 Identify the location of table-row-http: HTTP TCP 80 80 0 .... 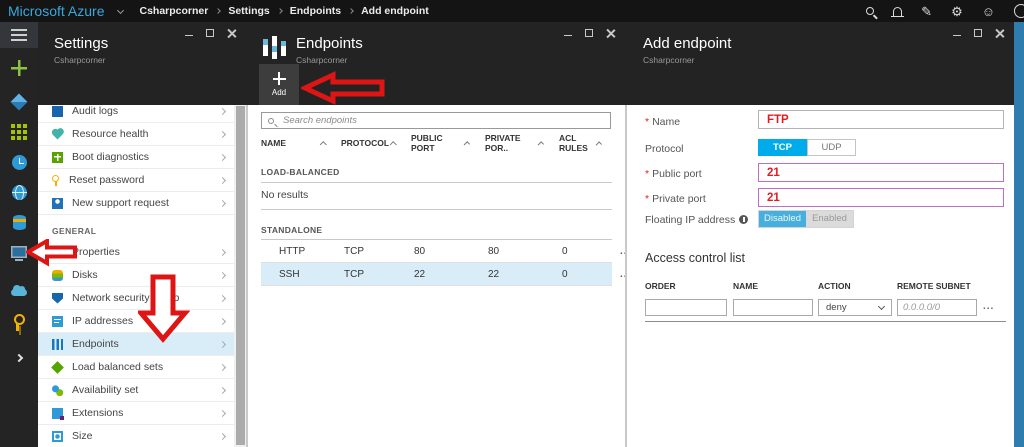
(443, 251).